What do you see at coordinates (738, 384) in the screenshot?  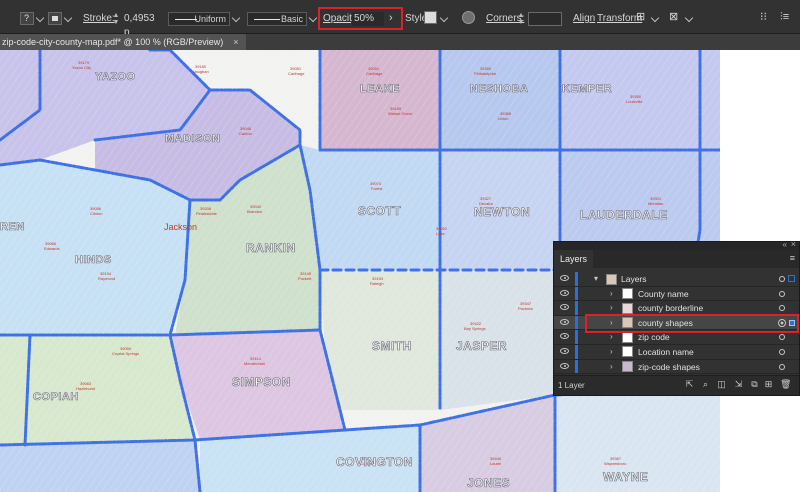 I see `collect-for-export-icon: ⇲` at bounding box center [738, 384].